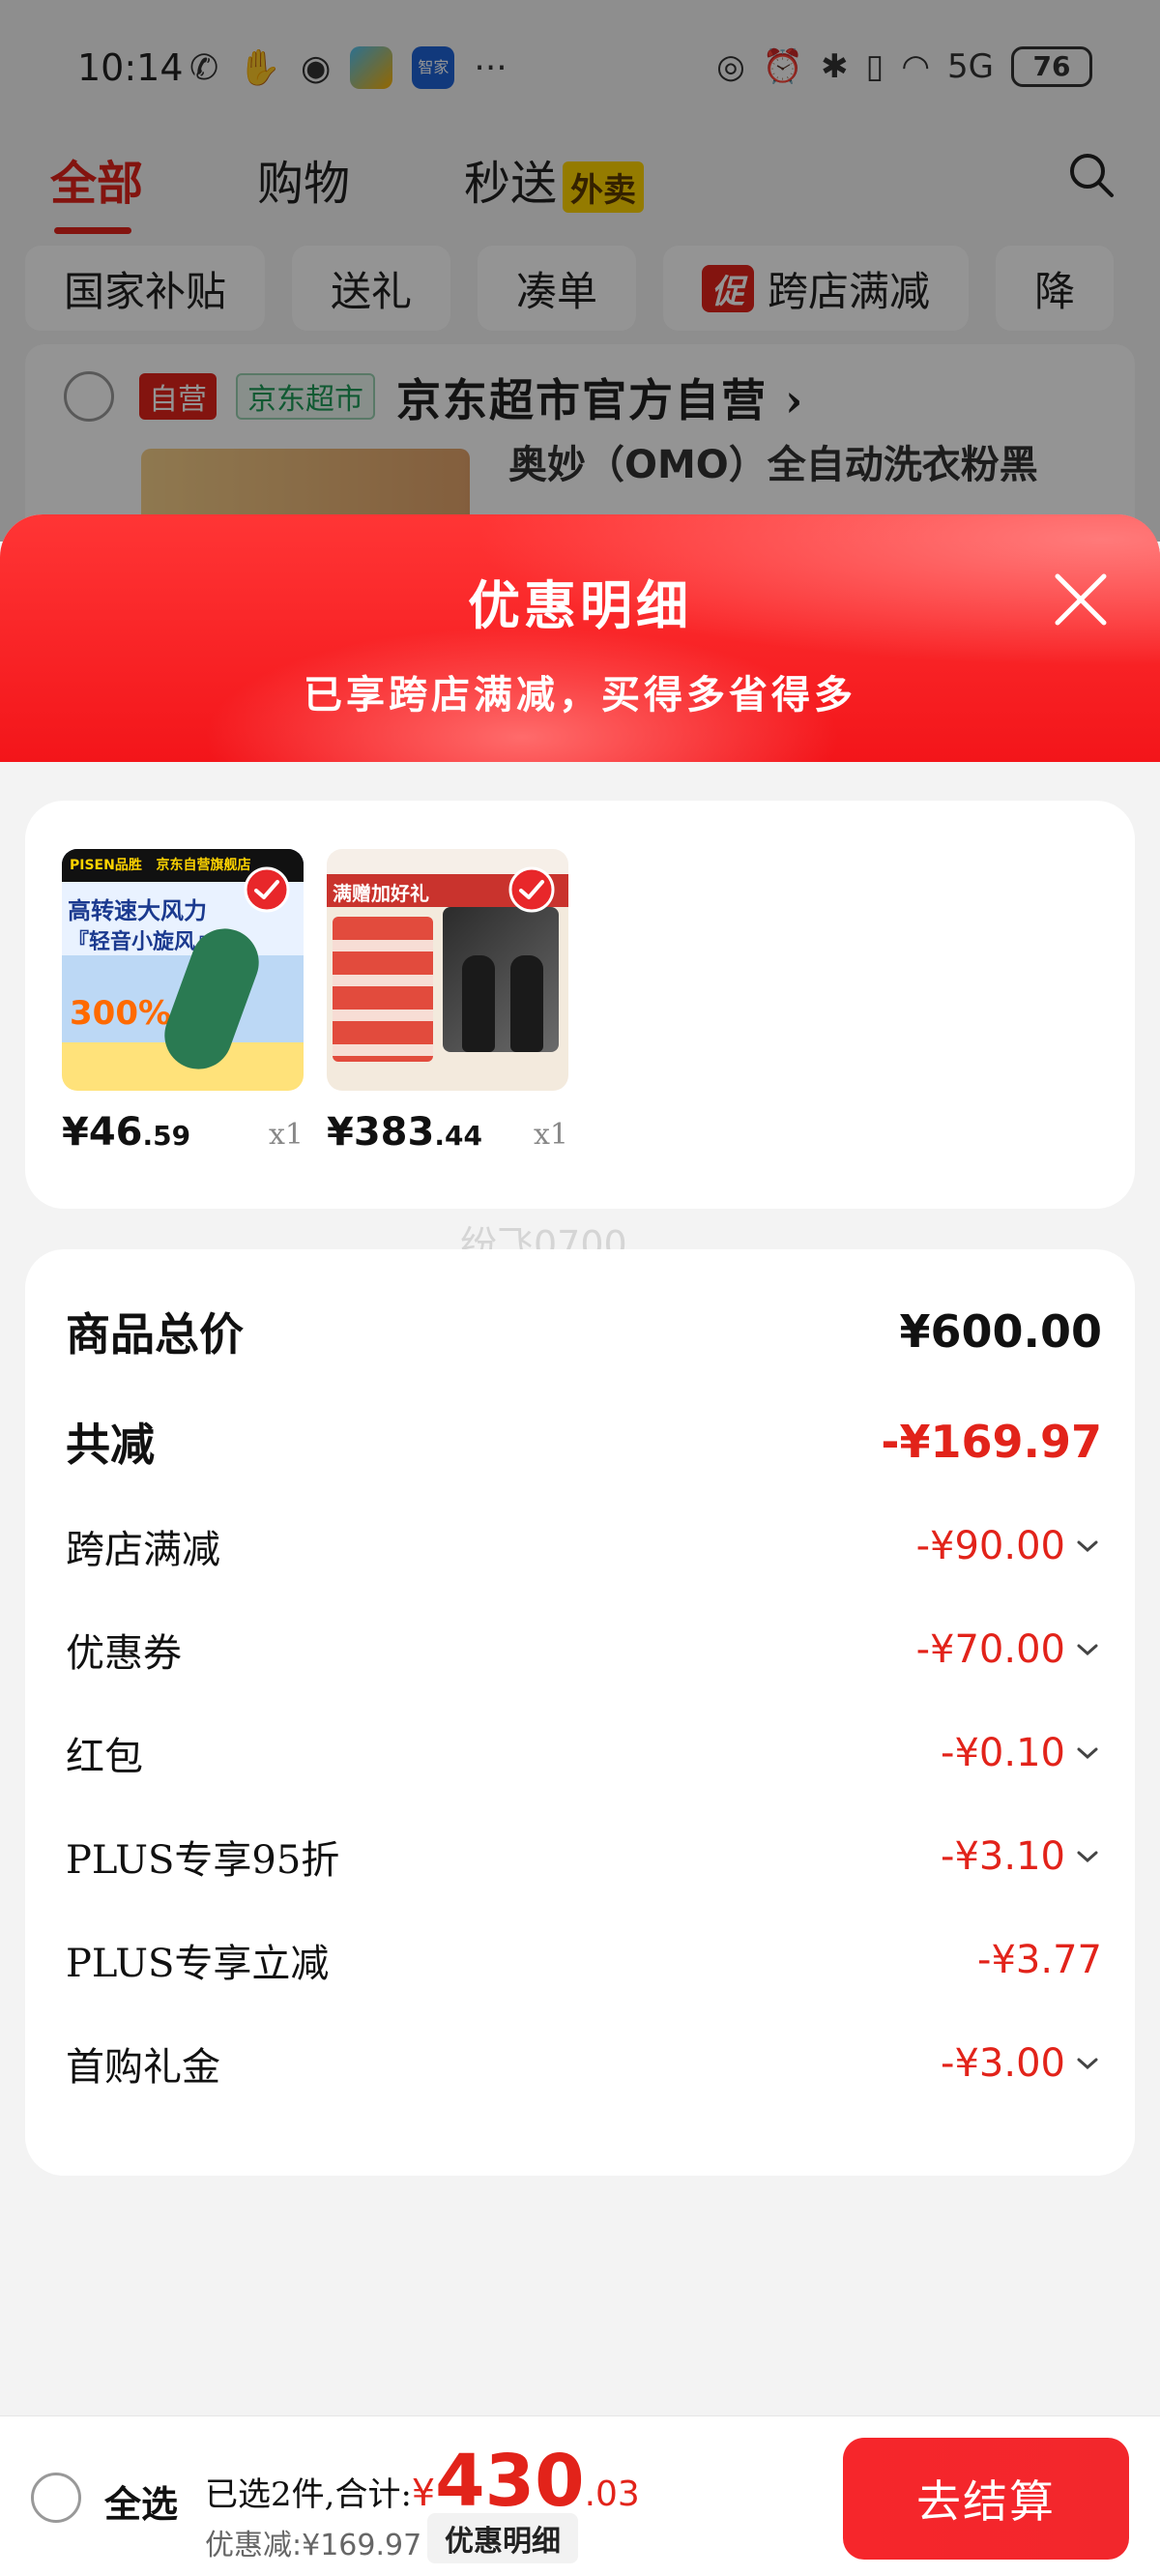 The image size is (1160, 2576). What do you see at coordinates (1000, 1331) in the screenshot?
I see `row-value: ¥600.00` at bounding box center [1000, 1331].